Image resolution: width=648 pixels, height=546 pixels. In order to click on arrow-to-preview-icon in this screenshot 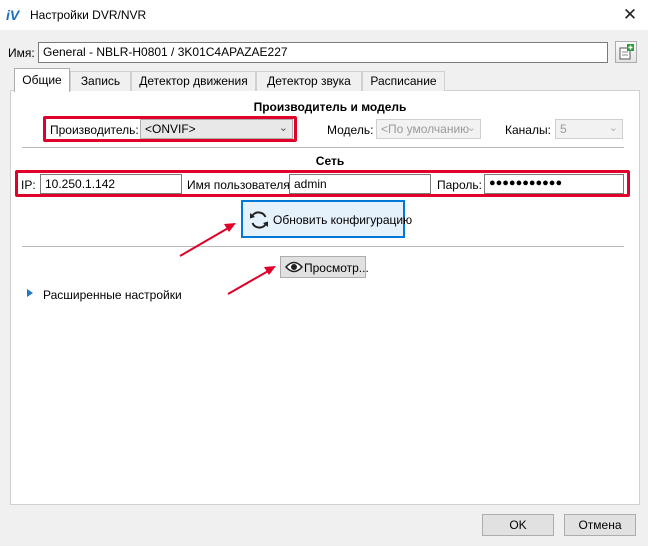, I will do `click(251, 280)`.